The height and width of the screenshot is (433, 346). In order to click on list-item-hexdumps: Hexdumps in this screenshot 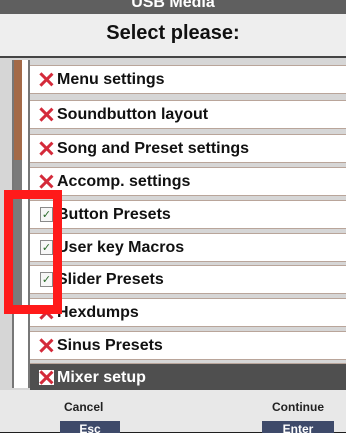, I will do `click(188, 312)`.